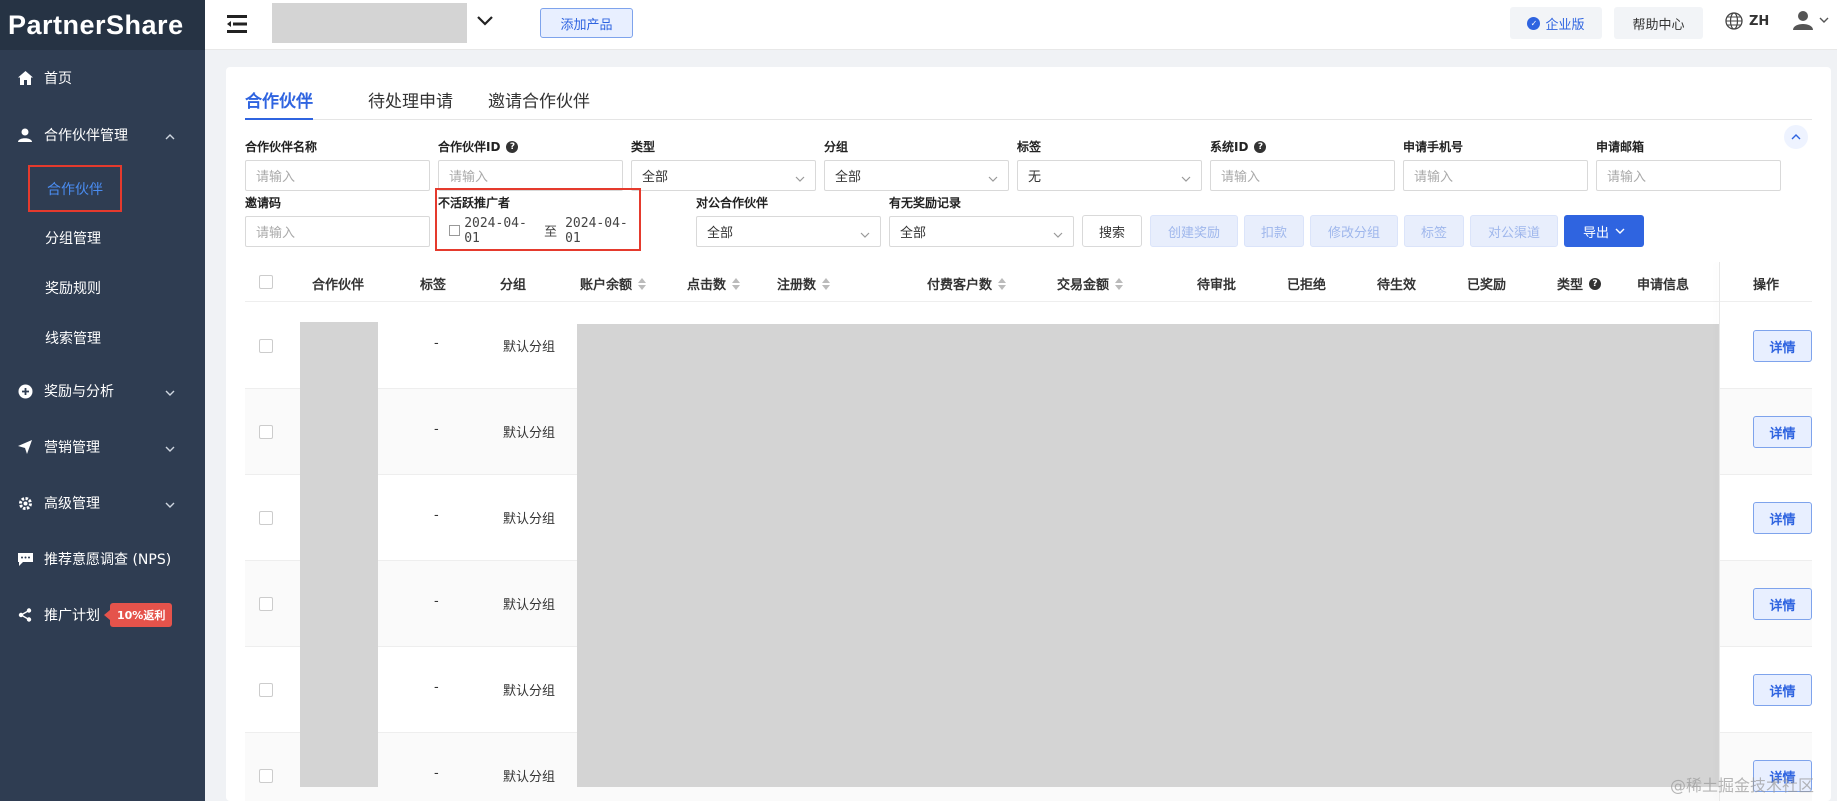  I want to click on sidebar-item-advanced: 高级管理, so click(102, 503).